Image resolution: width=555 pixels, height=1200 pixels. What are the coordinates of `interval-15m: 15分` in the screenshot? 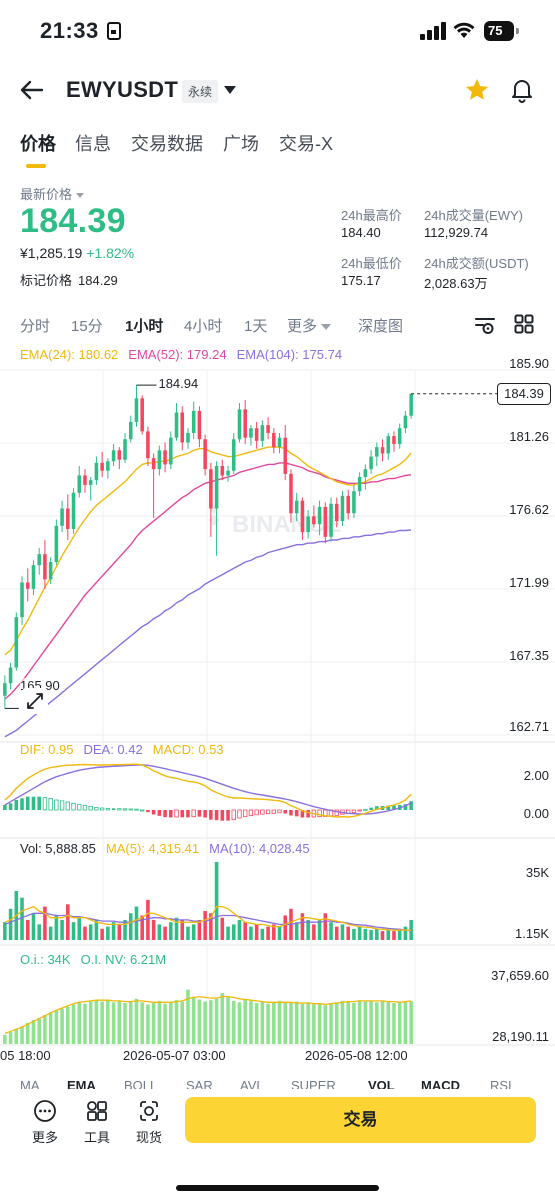 It's located at (87, 325).